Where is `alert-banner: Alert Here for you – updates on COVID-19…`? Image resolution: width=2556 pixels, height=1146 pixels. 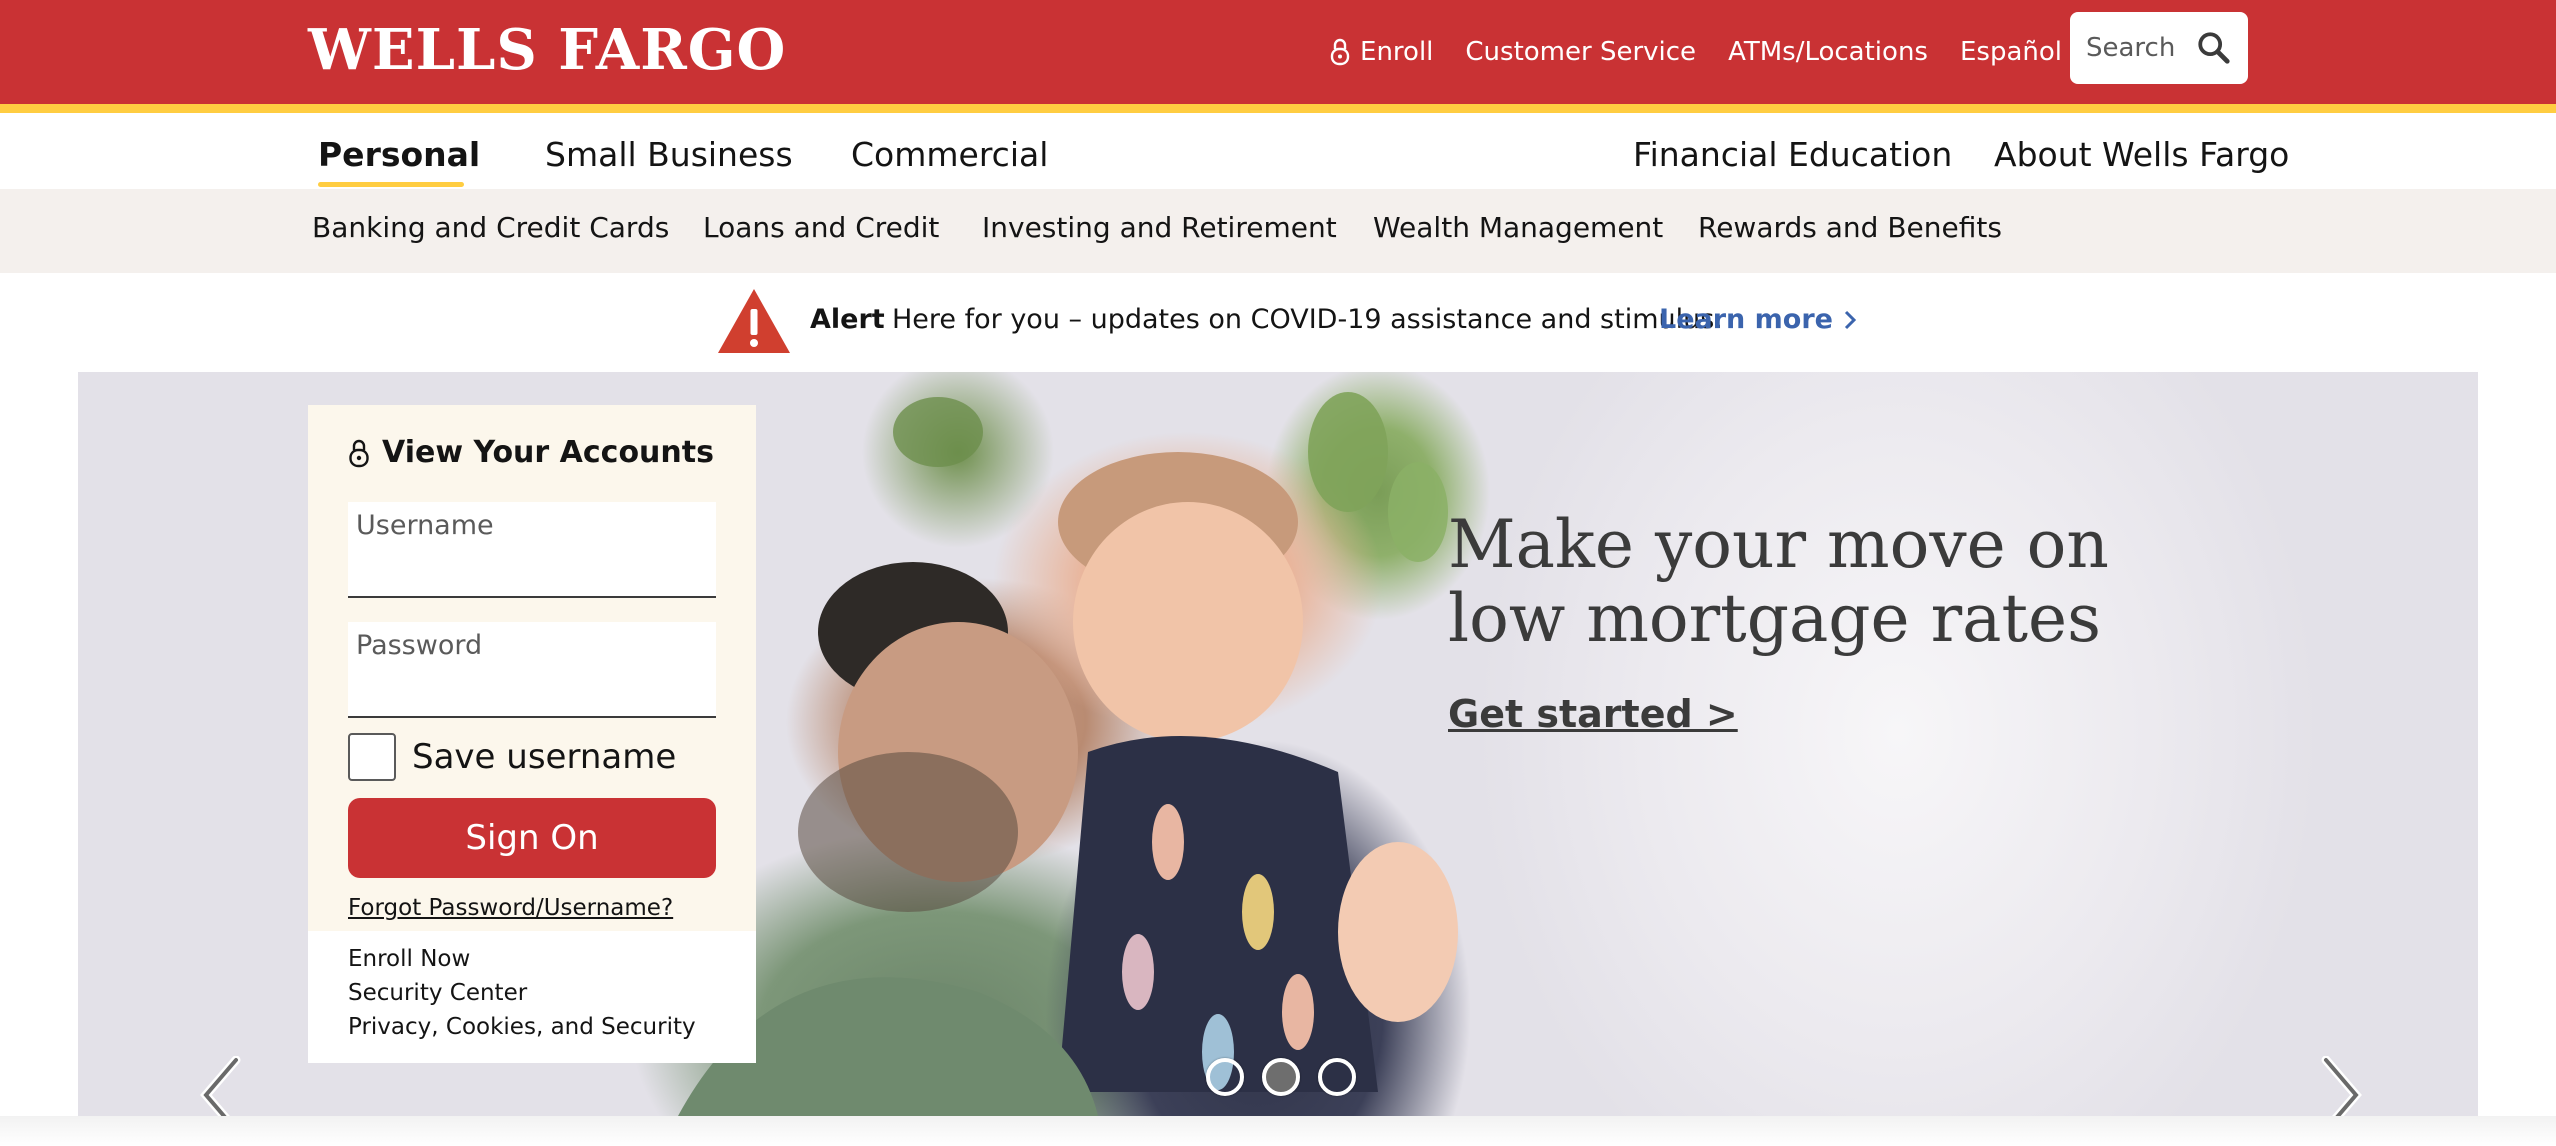 alert-banner: Alert Here for you – updates on COVID-19… is located at coordinates (1278, 322).